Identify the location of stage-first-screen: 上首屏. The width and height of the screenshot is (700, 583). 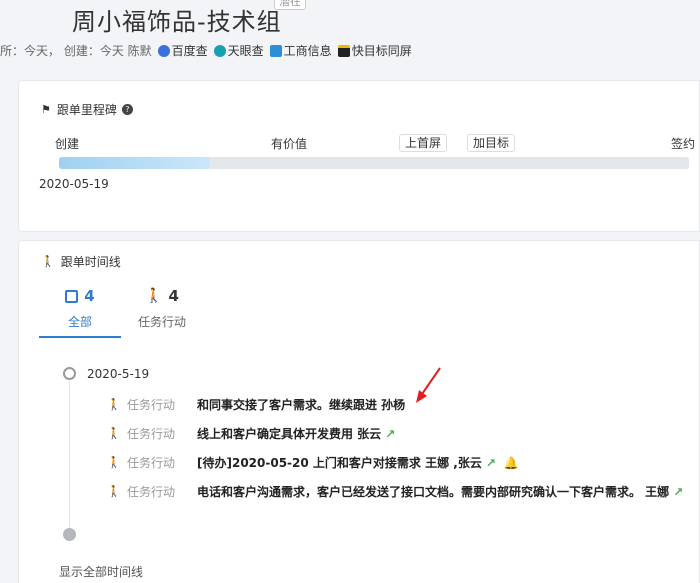
(423, 143).